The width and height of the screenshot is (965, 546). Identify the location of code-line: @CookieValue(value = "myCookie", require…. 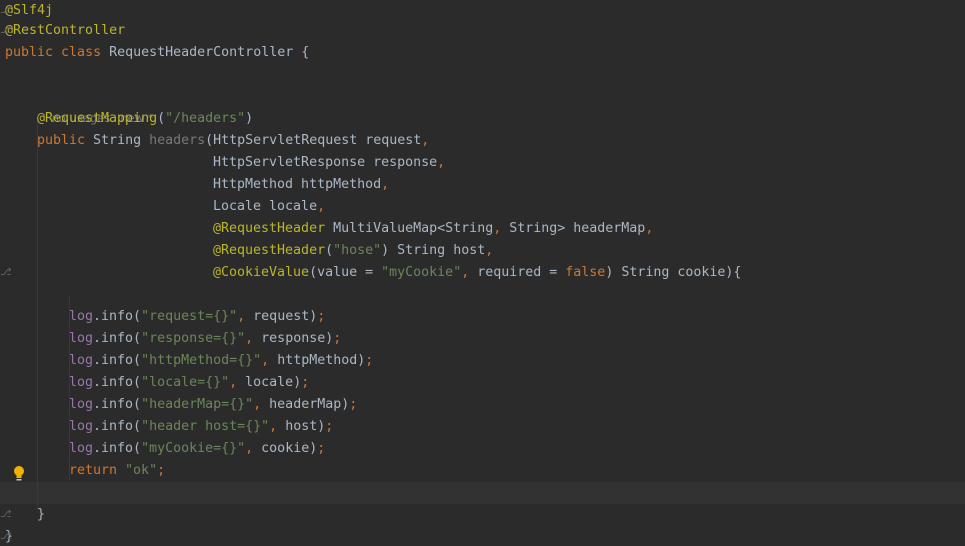
(482, 273).